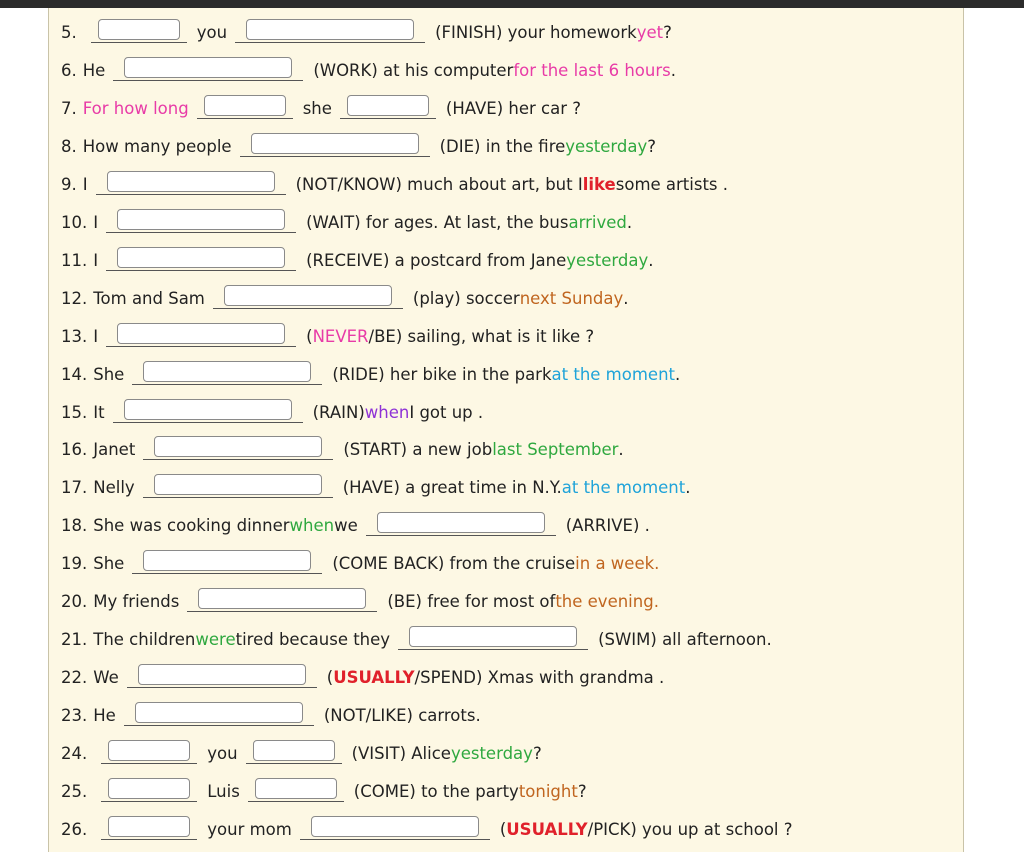 Image resolution: width=1024 pixels, height=852 pixels. Describe the element at coordinates (401, 754) in the screenshot. I see `sentence-text: (VISIT) Alice` at that location.